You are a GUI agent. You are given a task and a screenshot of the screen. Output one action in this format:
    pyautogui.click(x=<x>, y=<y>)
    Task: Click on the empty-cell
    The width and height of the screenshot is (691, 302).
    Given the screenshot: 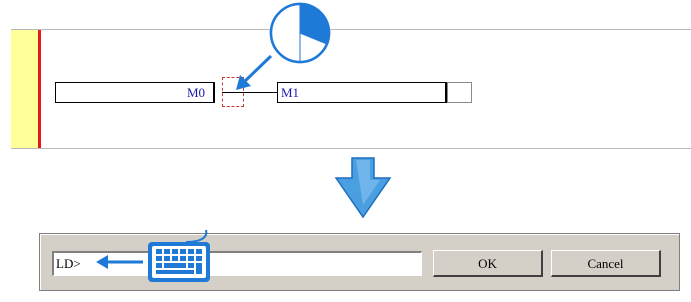 What is the action you would take?
    pyautogui.click(x=459, y=92)
    